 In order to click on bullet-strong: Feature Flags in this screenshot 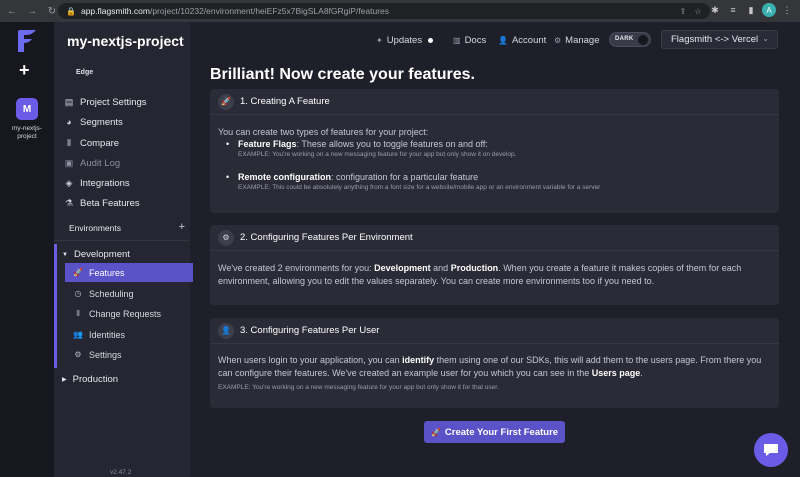, I will do `click(267, 144)`.